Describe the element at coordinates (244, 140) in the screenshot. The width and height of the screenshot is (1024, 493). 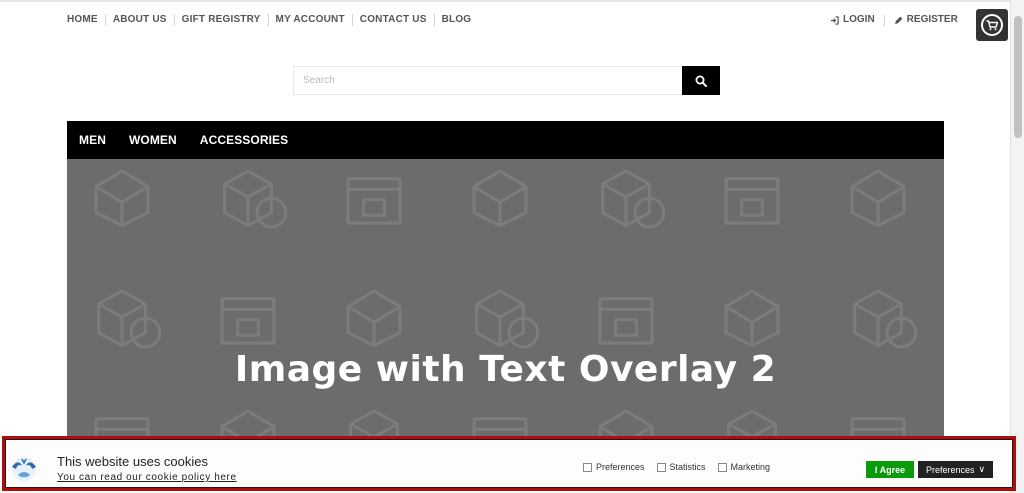
I see `main-nav-accessories: ACCESSORIES` at that location.